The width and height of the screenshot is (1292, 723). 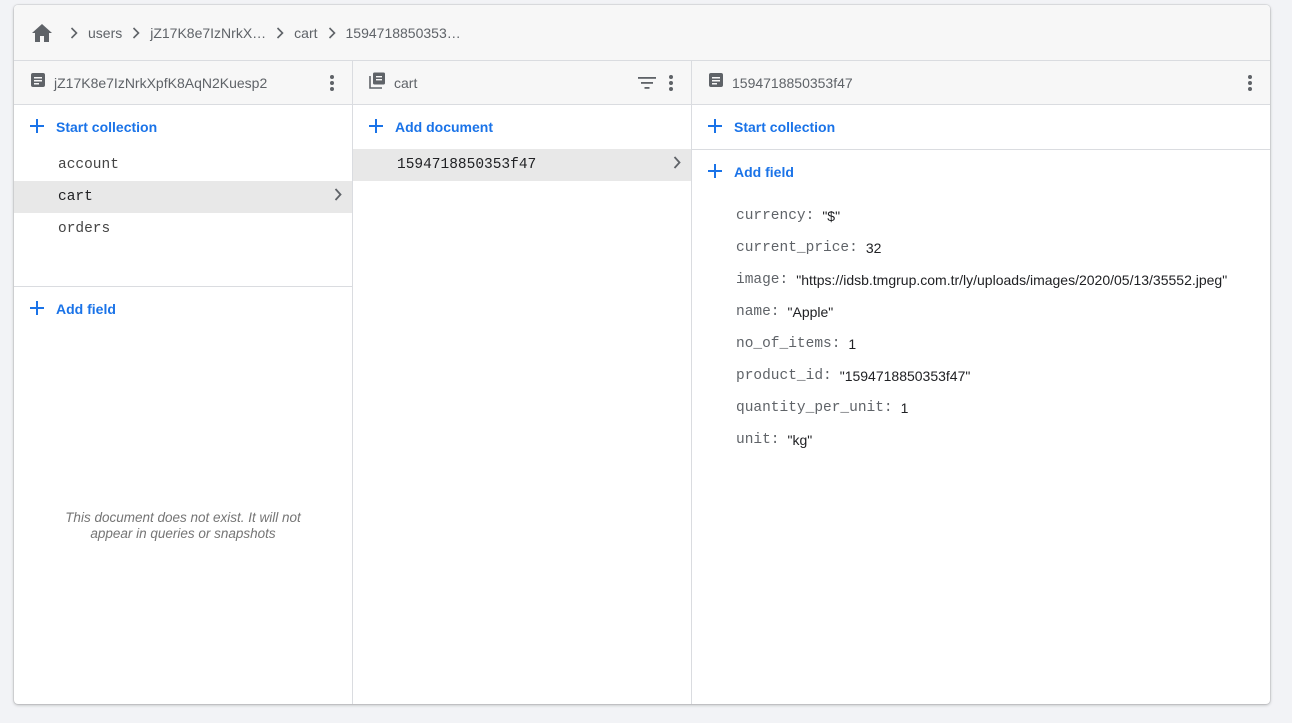 What do you see at coordinates (814, 408) in the screenshot?
I see `field-key: quantity_per_unit:` at bounding box center [814, 408].